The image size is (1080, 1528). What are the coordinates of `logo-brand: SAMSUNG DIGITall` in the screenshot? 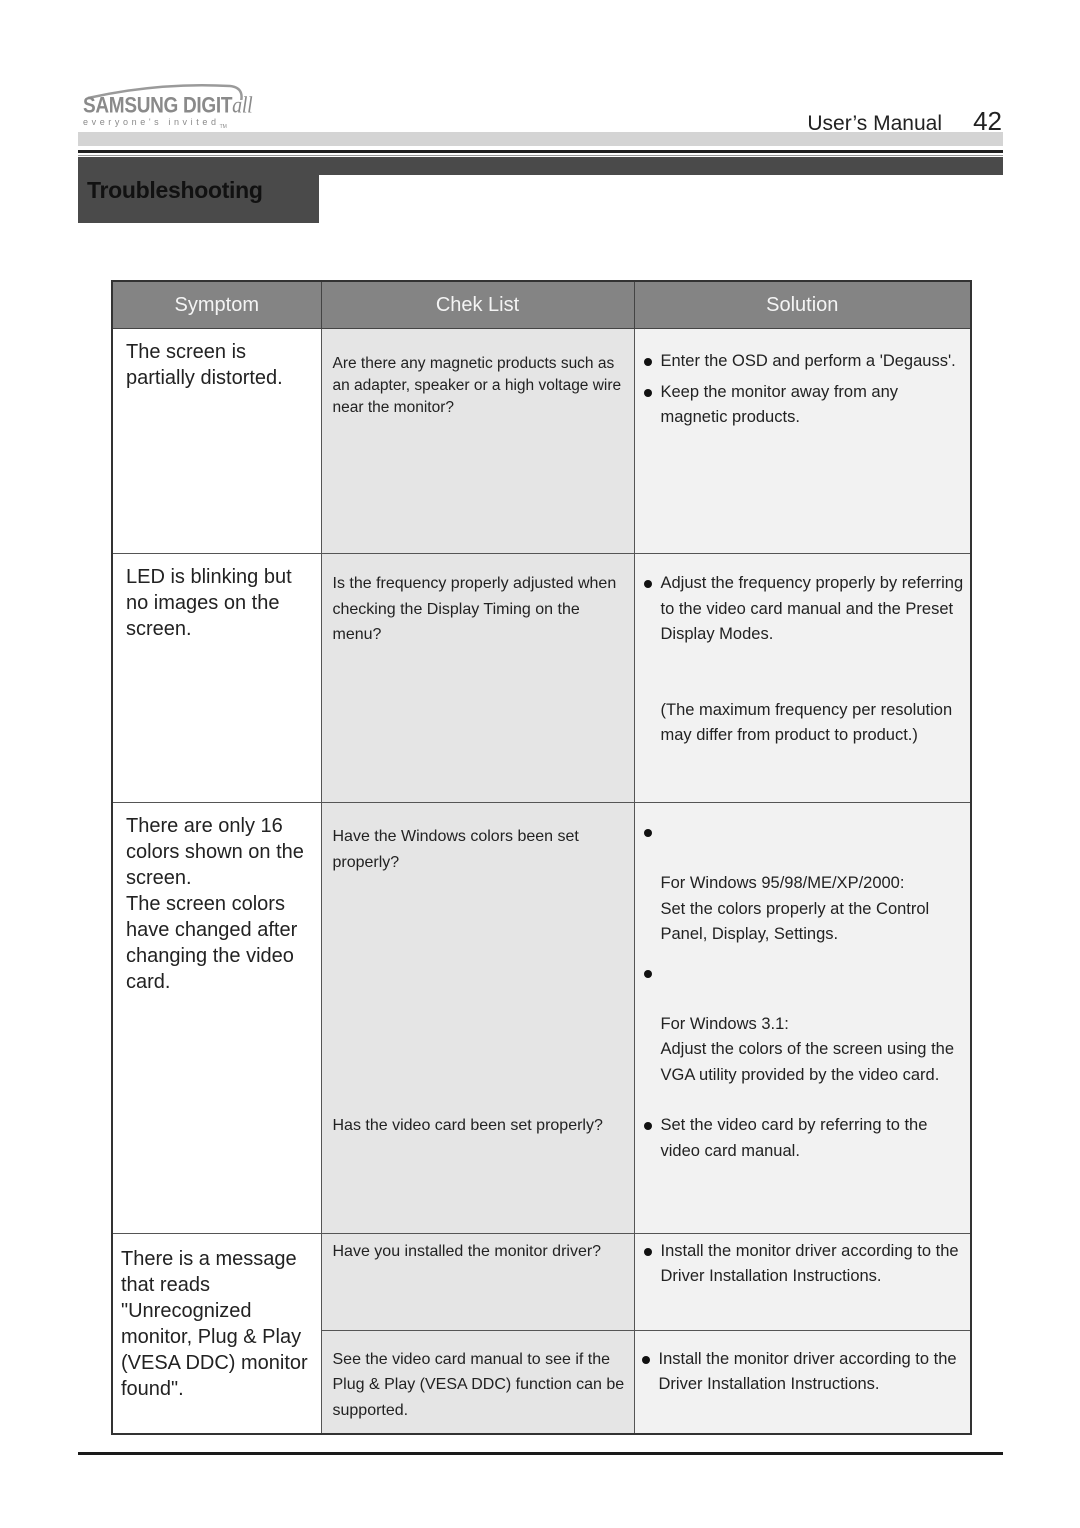 It's located at (168, 106).